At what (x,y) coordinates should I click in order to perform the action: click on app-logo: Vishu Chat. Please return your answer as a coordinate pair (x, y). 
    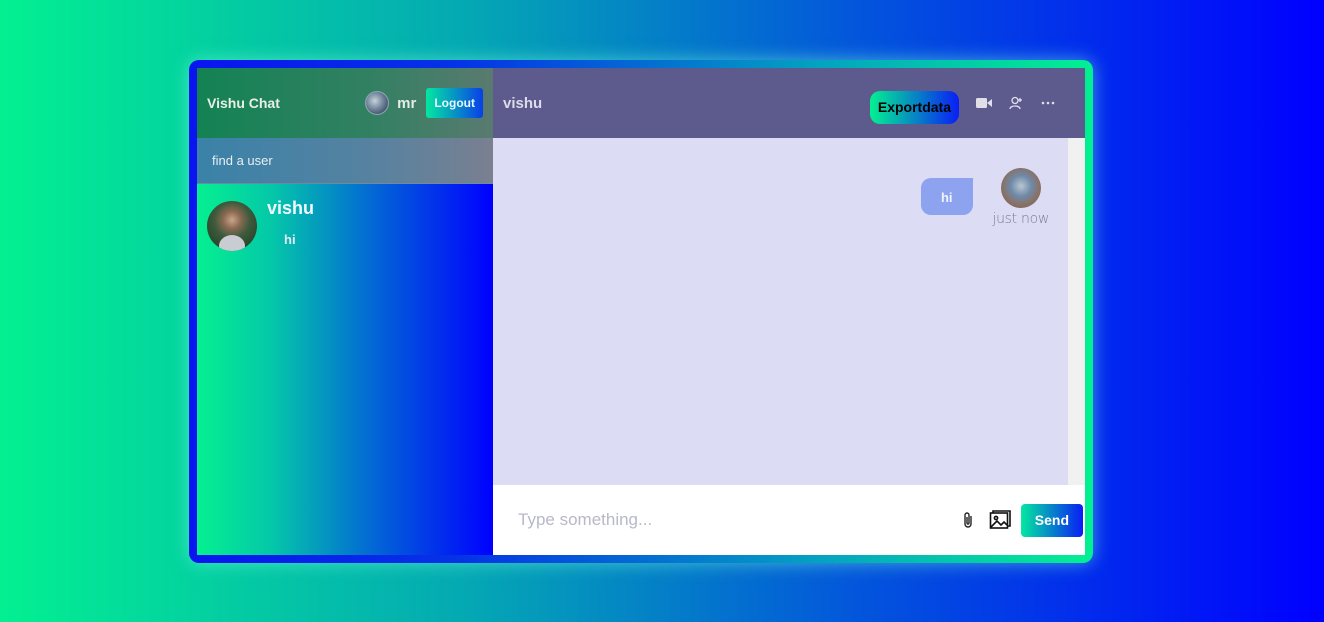
    Looking at the image, I should click on (243, 103).